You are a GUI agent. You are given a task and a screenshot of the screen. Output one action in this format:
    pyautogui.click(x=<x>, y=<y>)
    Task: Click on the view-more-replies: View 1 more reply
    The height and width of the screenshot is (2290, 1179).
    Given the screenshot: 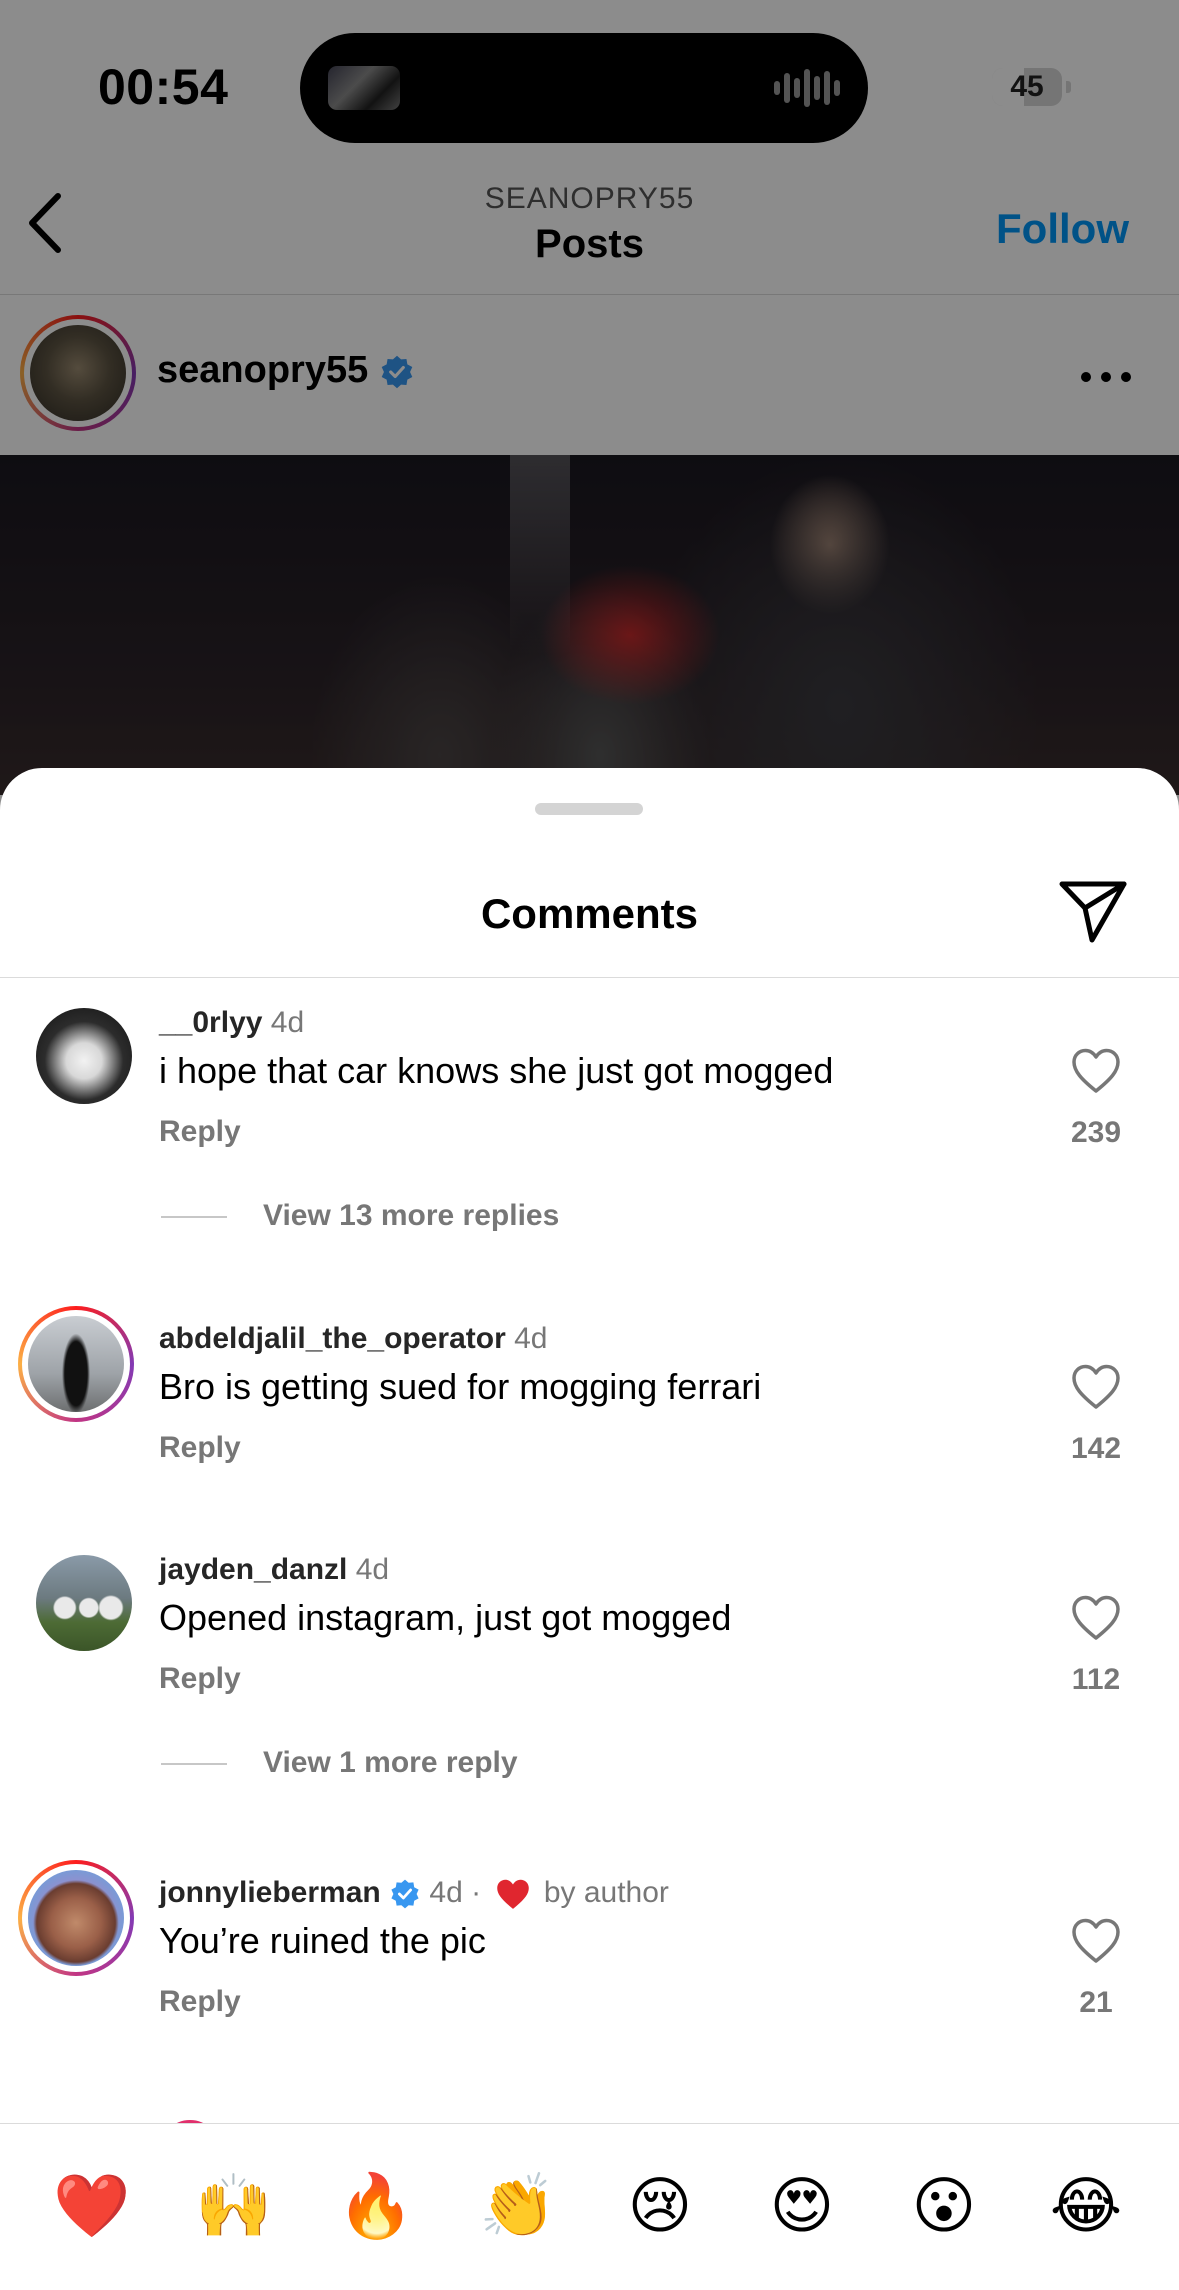 What is the action you would take?
    pyautogui.click(x=339, y=1763)
    